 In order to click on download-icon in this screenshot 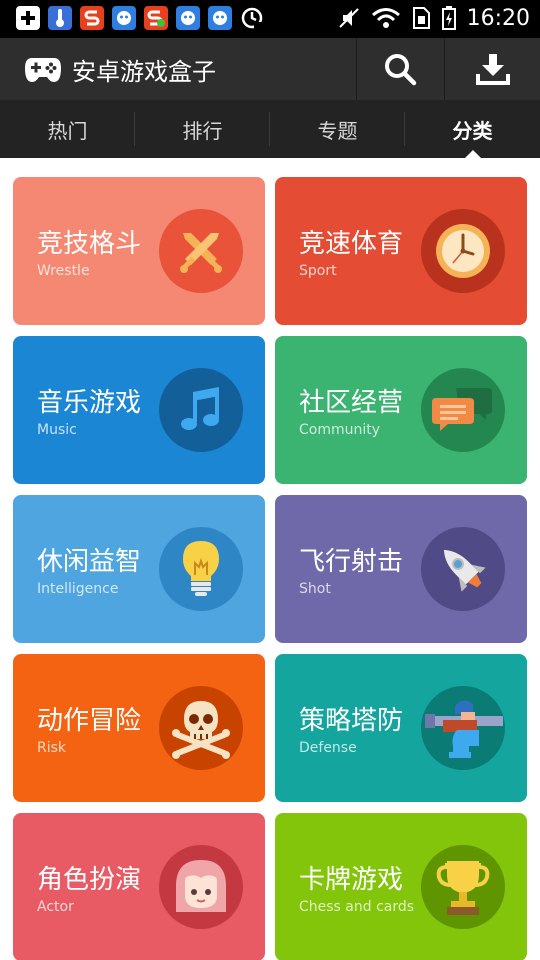, I will do `click(493, 69)`.